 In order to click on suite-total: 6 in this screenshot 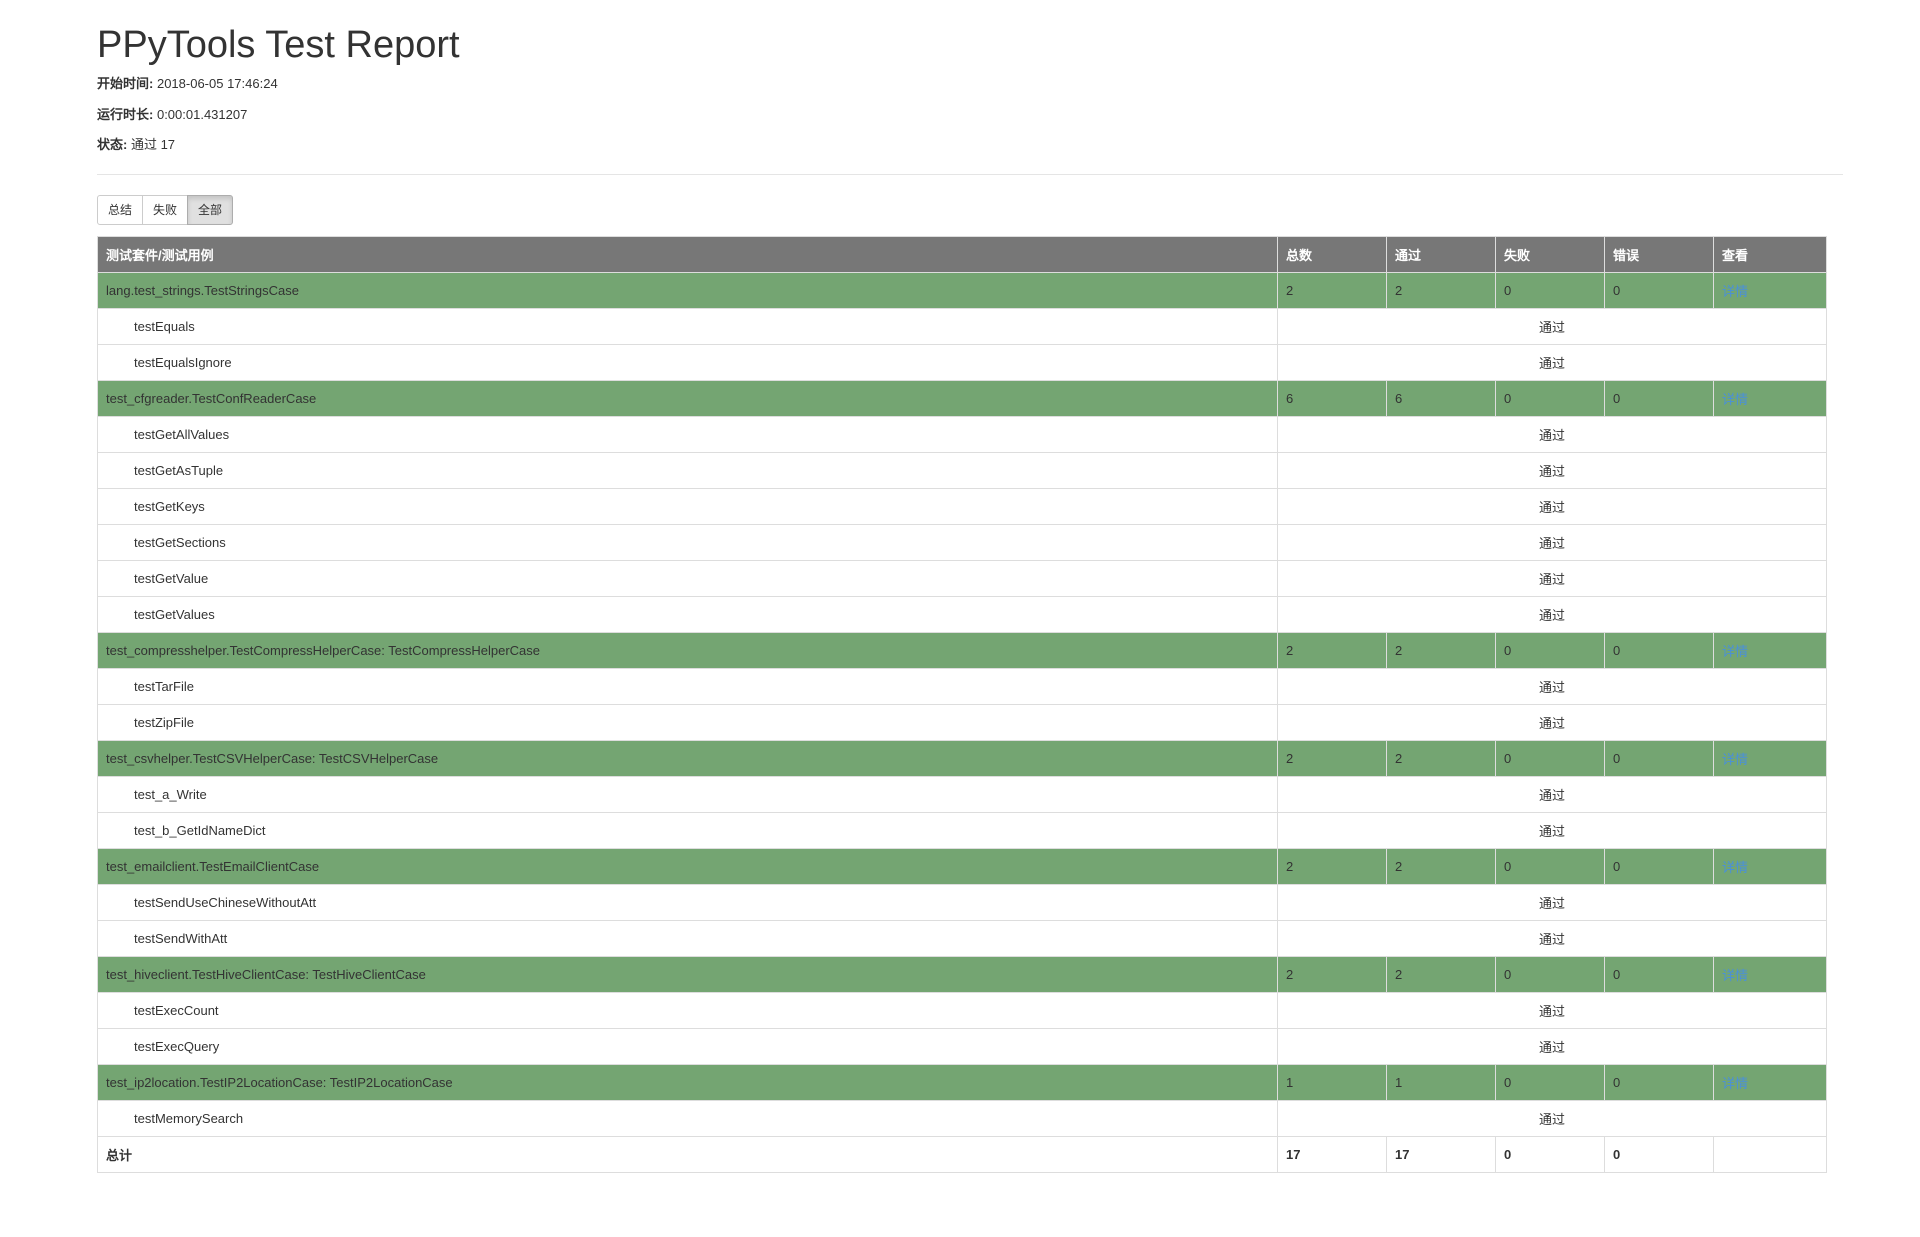, I will do `click(1332, 398)`.